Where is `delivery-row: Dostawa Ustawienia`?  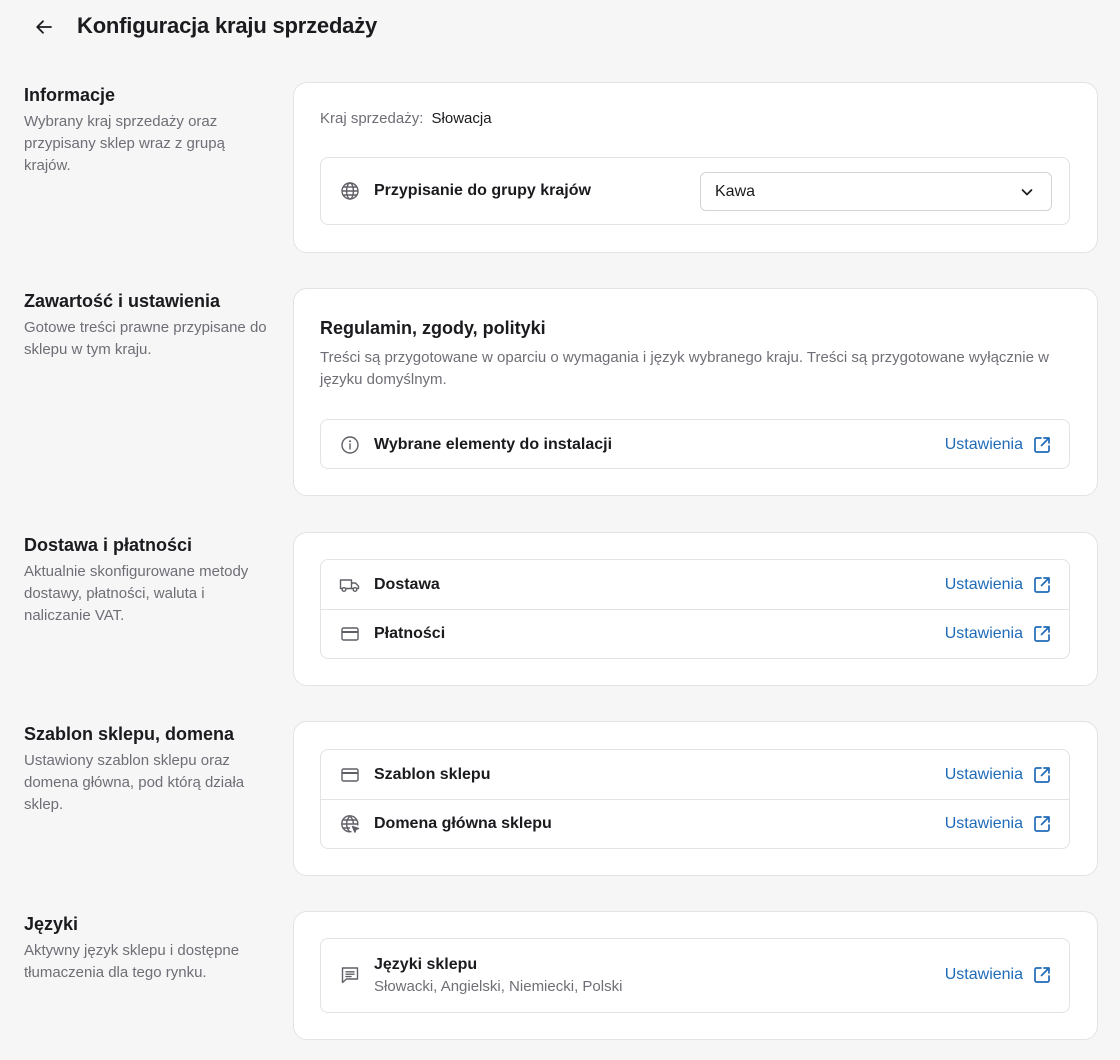
delivery-row: Dostawa Ustawienia is located at coordinates (695, 584).